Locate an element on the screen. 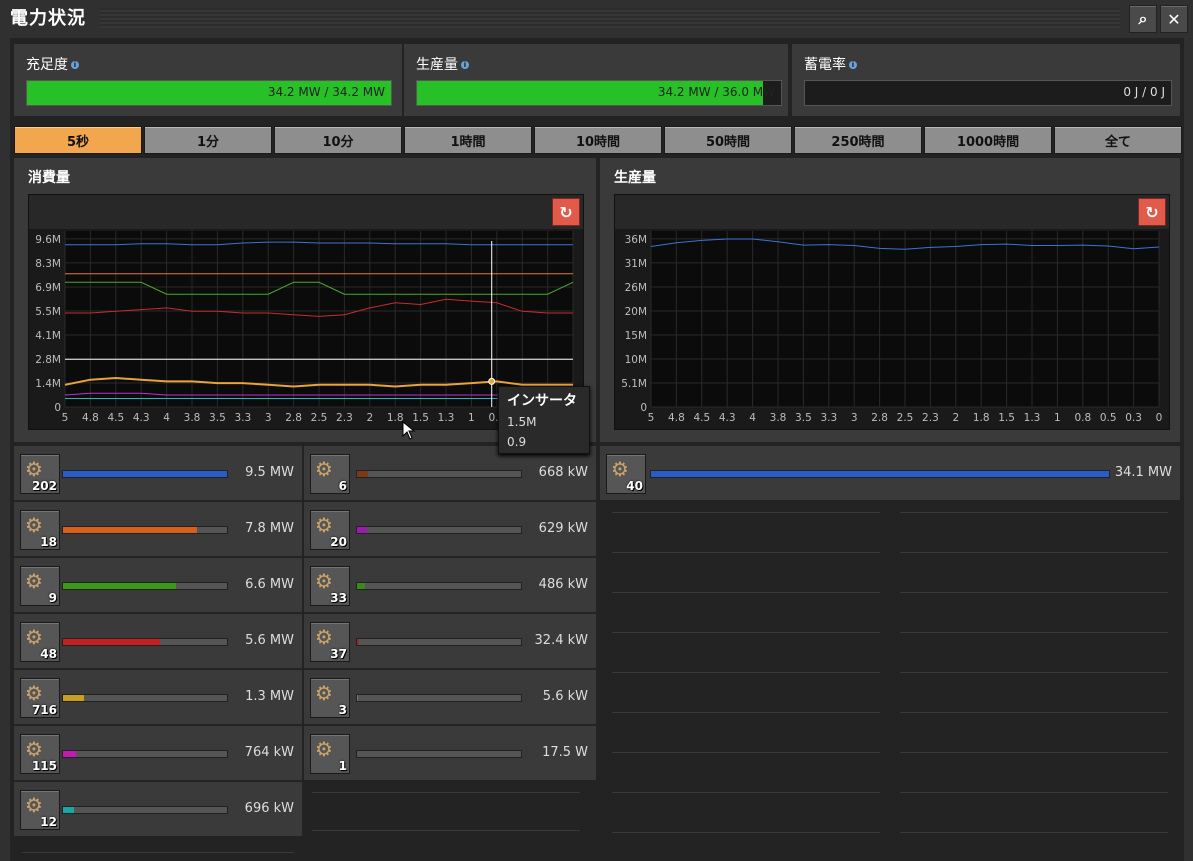 The height and width of the screenshot is (861, 1193). consumers_right-row: ⚙ 20 629 kW is located at coordinates (450, 530).